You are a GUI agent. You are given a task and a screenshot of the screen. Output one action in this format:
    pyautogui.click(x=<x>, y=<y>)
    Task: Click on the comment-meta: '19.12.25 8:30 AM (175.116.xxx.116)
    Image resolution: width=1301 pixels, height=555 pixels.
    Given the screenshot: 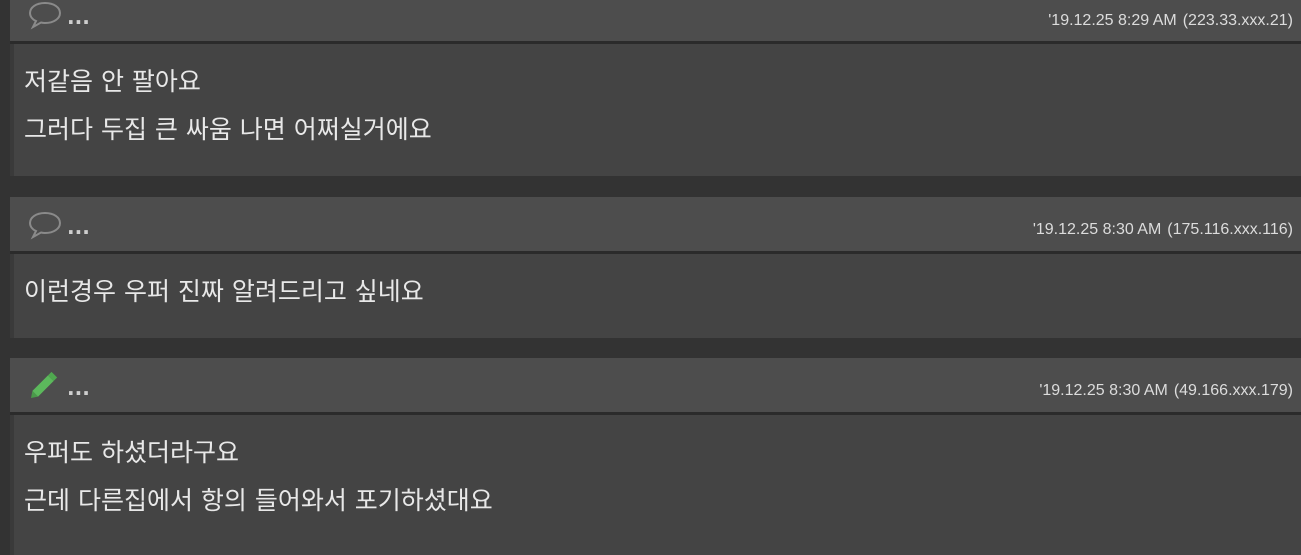 What is the action you would take?
    pyautogui.click(x=1163, y=230)
    